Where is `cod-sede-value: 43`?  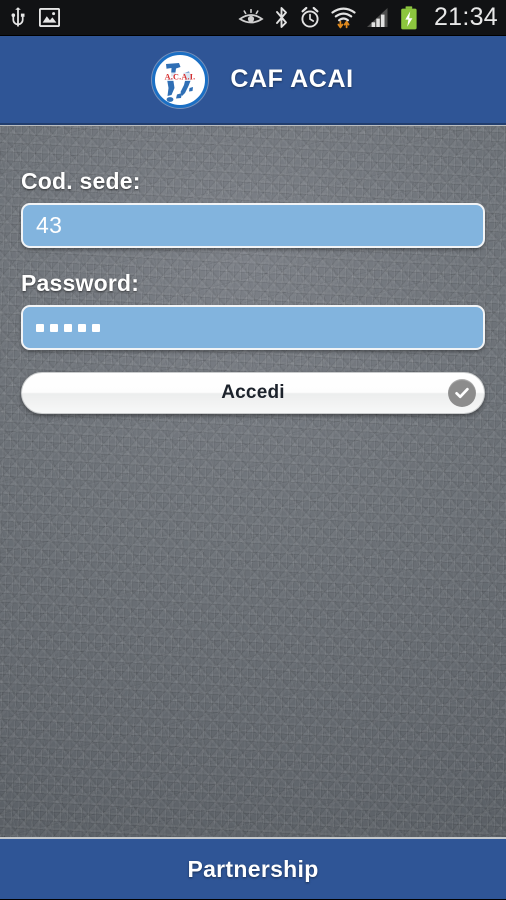
cod-sede-value: 43 is located at coordinates (49, 225).